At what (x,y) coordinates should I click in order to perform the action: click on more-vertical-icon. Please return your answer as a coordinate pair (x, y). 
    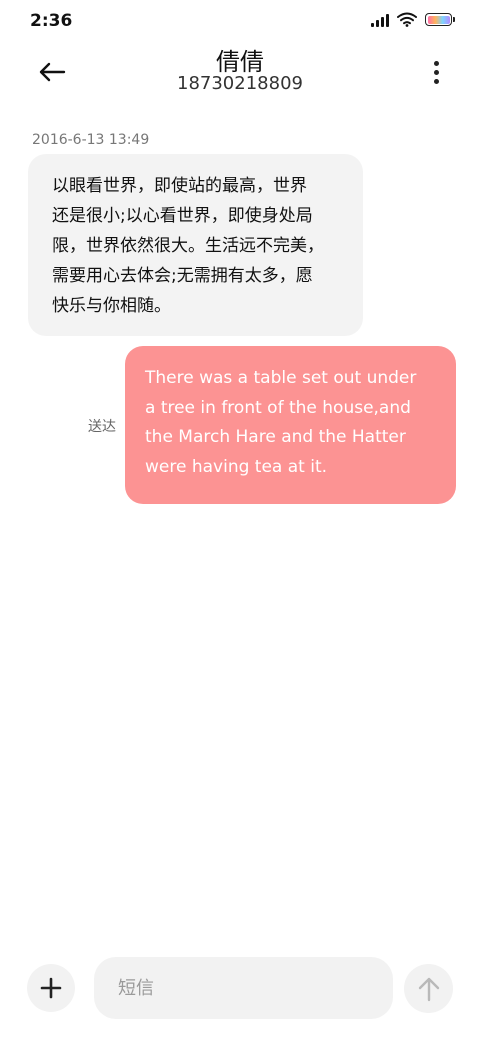
    Looking at the image, I should click on (436, 63).